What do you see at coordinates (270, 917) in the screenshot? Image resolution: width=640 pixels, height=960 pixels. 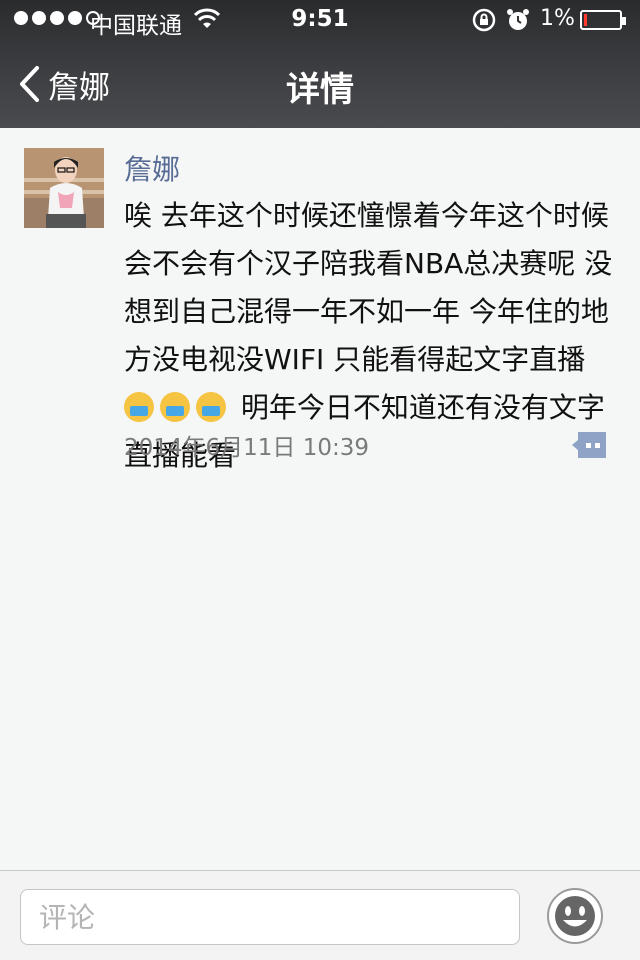 I see `comment-input` at bounding box center [270, 917].